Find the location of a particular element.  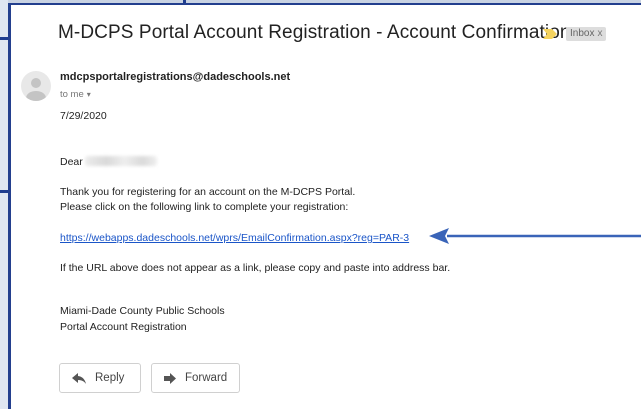

recipient-text: to me is located at coordinates (72, 94).